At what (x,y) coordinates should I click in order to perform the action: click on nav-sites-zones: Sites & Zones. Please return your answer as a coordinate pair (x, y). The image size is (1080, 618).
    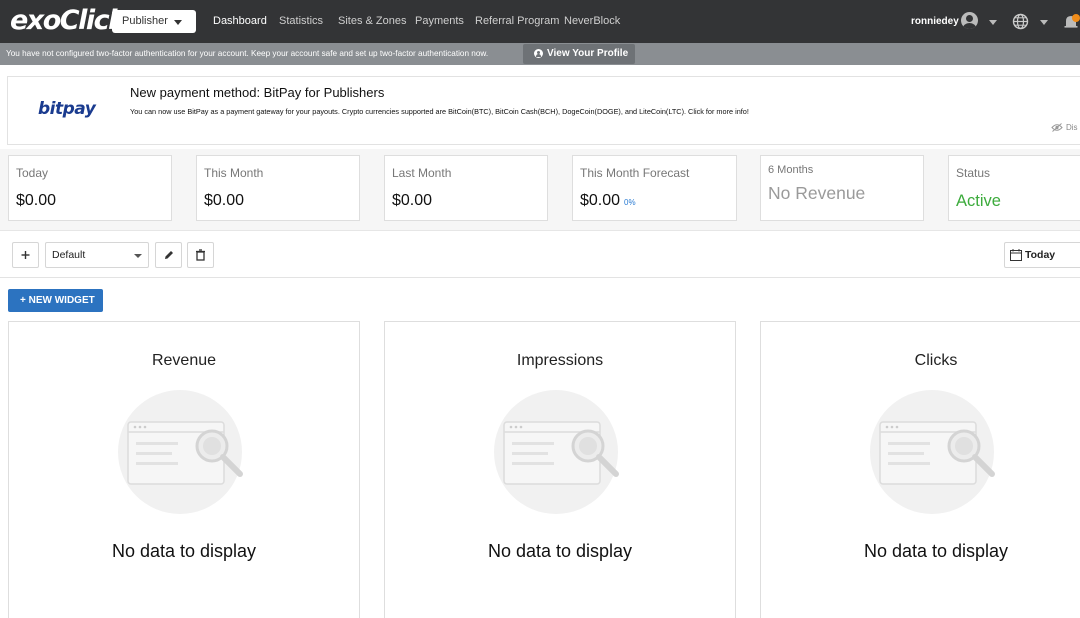
    Looking at the image, I should click on (372, 21).